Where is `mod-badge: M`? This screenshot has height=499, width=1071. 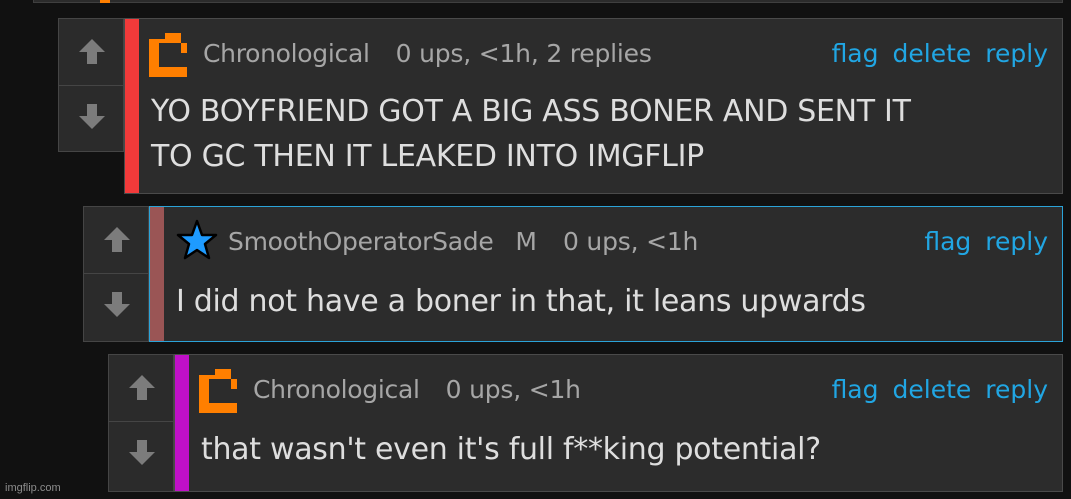
mod-badge: M is located at coordinates (526, 241).